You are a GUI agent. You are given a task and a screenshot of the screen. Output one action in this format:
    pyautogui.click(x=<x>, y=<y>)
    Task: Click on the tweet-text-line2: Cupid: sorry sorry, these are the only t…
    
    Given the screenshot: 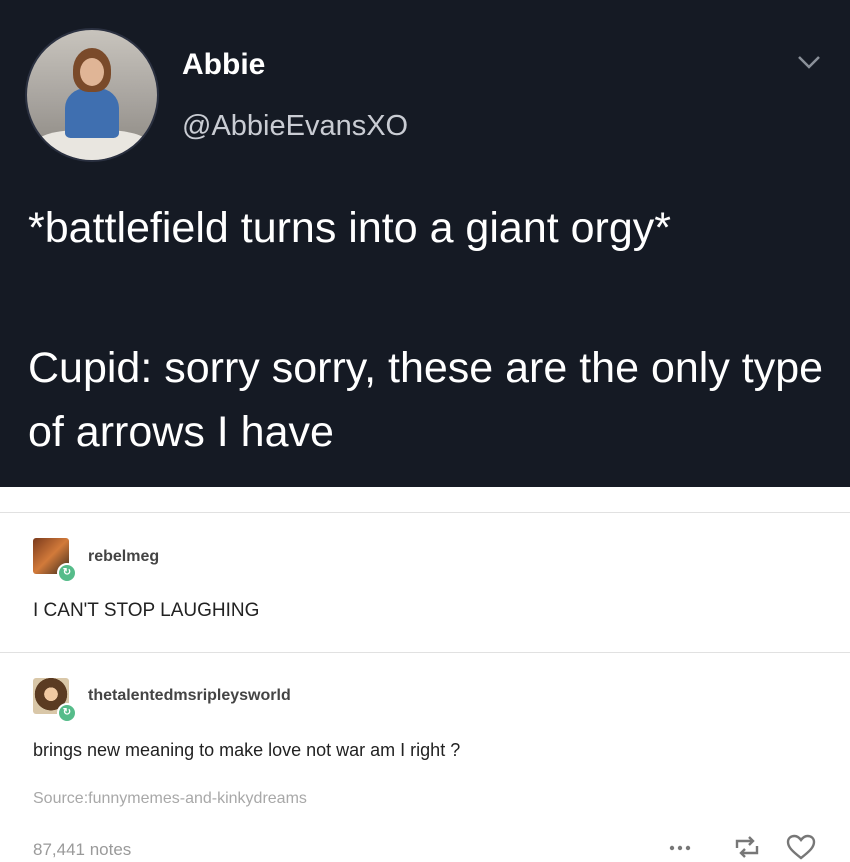 What is the action you would take?
    pyautogui.click(x=426, y=400)
    